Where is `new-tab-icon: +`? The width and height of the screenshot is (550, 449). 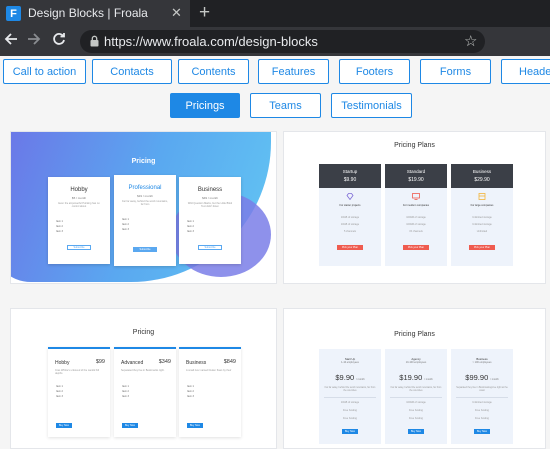 new-tab-icon: + is located at coordinates (204, 13).